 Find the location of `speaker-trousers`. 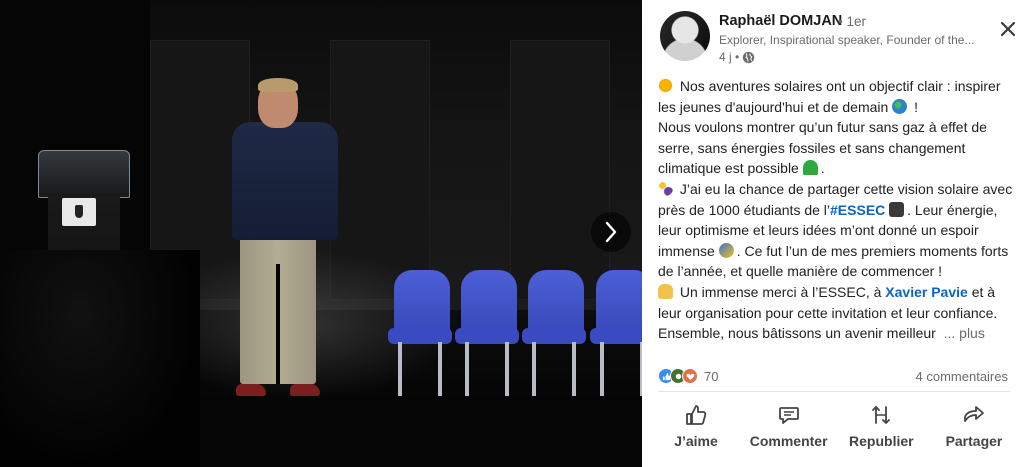

speaker-trousers is located at coordinates (278, 309).